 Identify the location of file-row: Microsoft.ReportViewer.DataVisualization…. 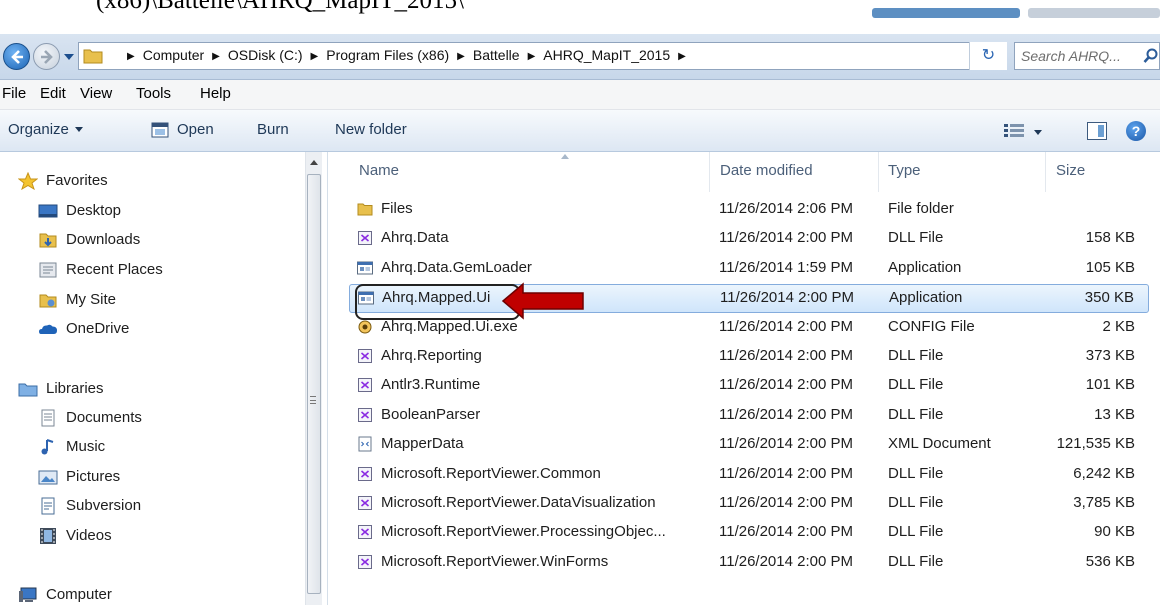
(749, 504).